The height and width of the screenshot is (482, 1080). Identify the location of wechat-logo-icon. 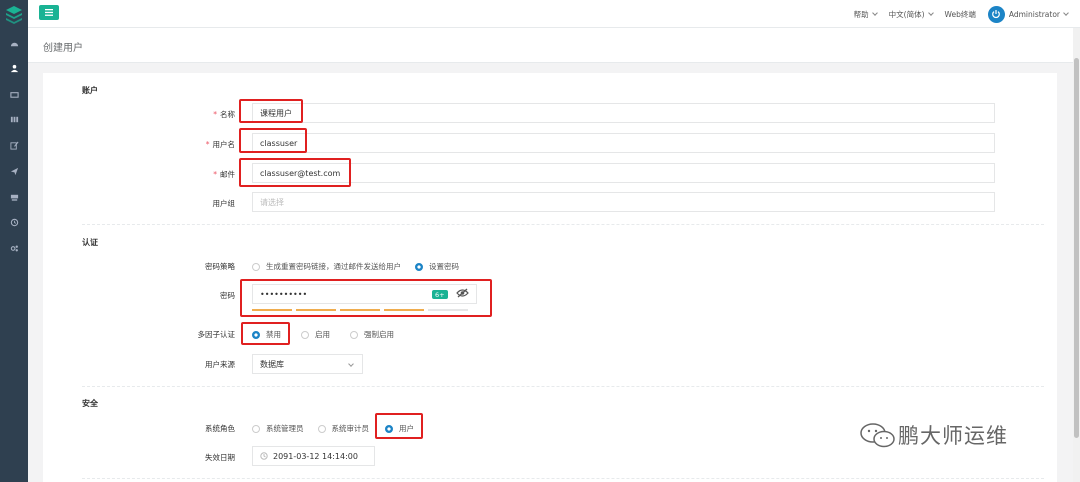
(877, 435).